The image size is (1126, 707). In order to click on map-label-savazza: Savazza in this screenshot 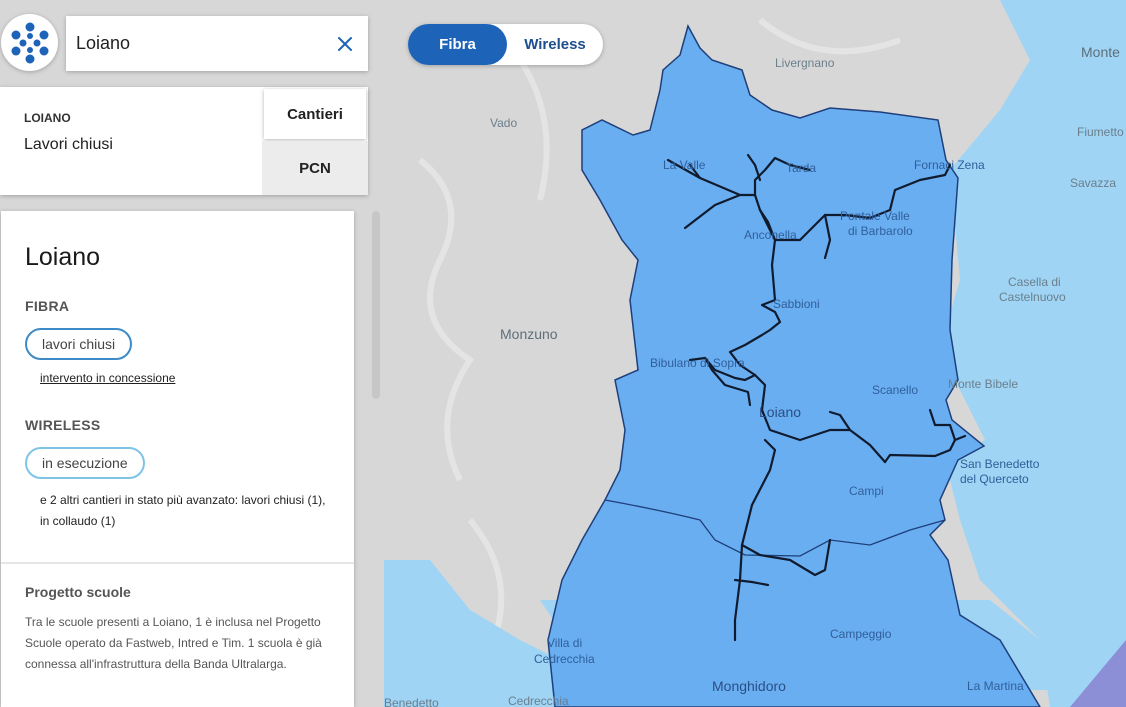, I will do `click(1093, 183)`.